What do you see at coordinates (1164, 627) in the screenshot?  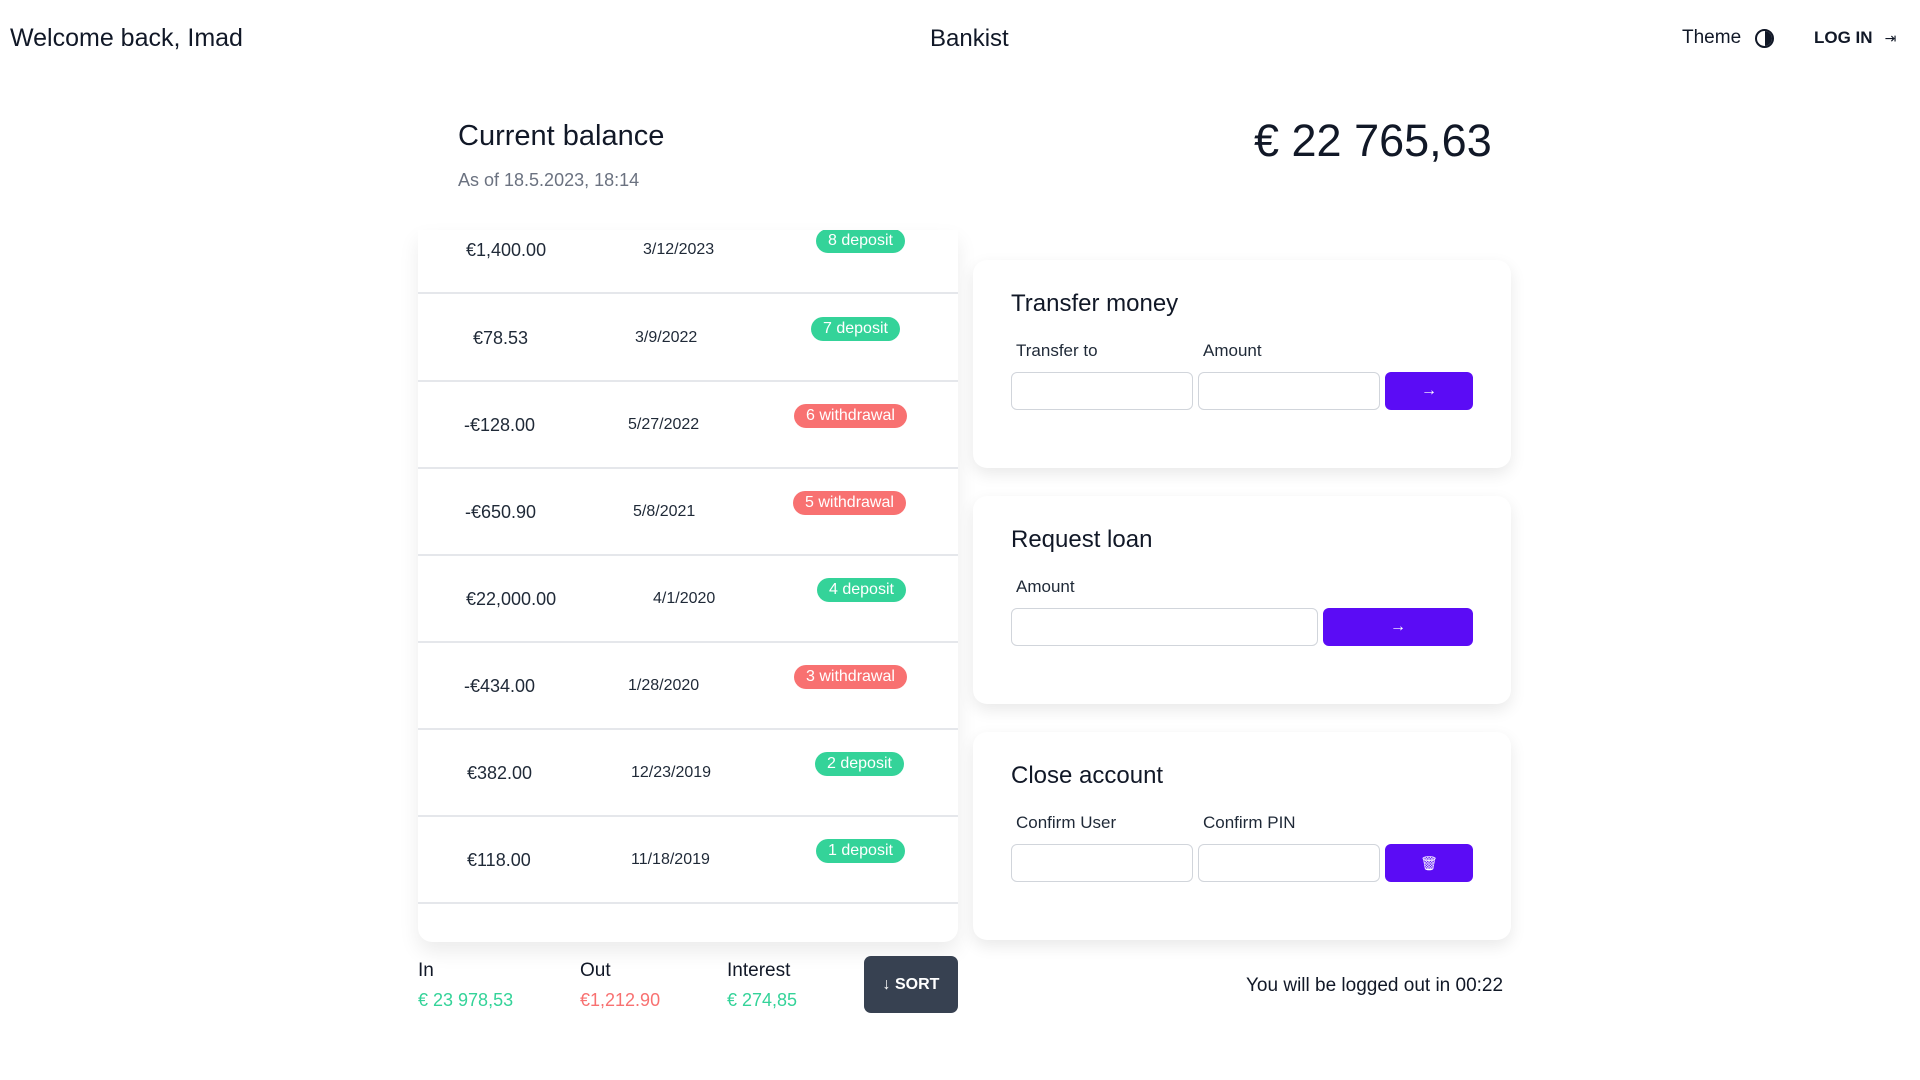 I see `loan-amount-input` at bounding box center [1164, 627].